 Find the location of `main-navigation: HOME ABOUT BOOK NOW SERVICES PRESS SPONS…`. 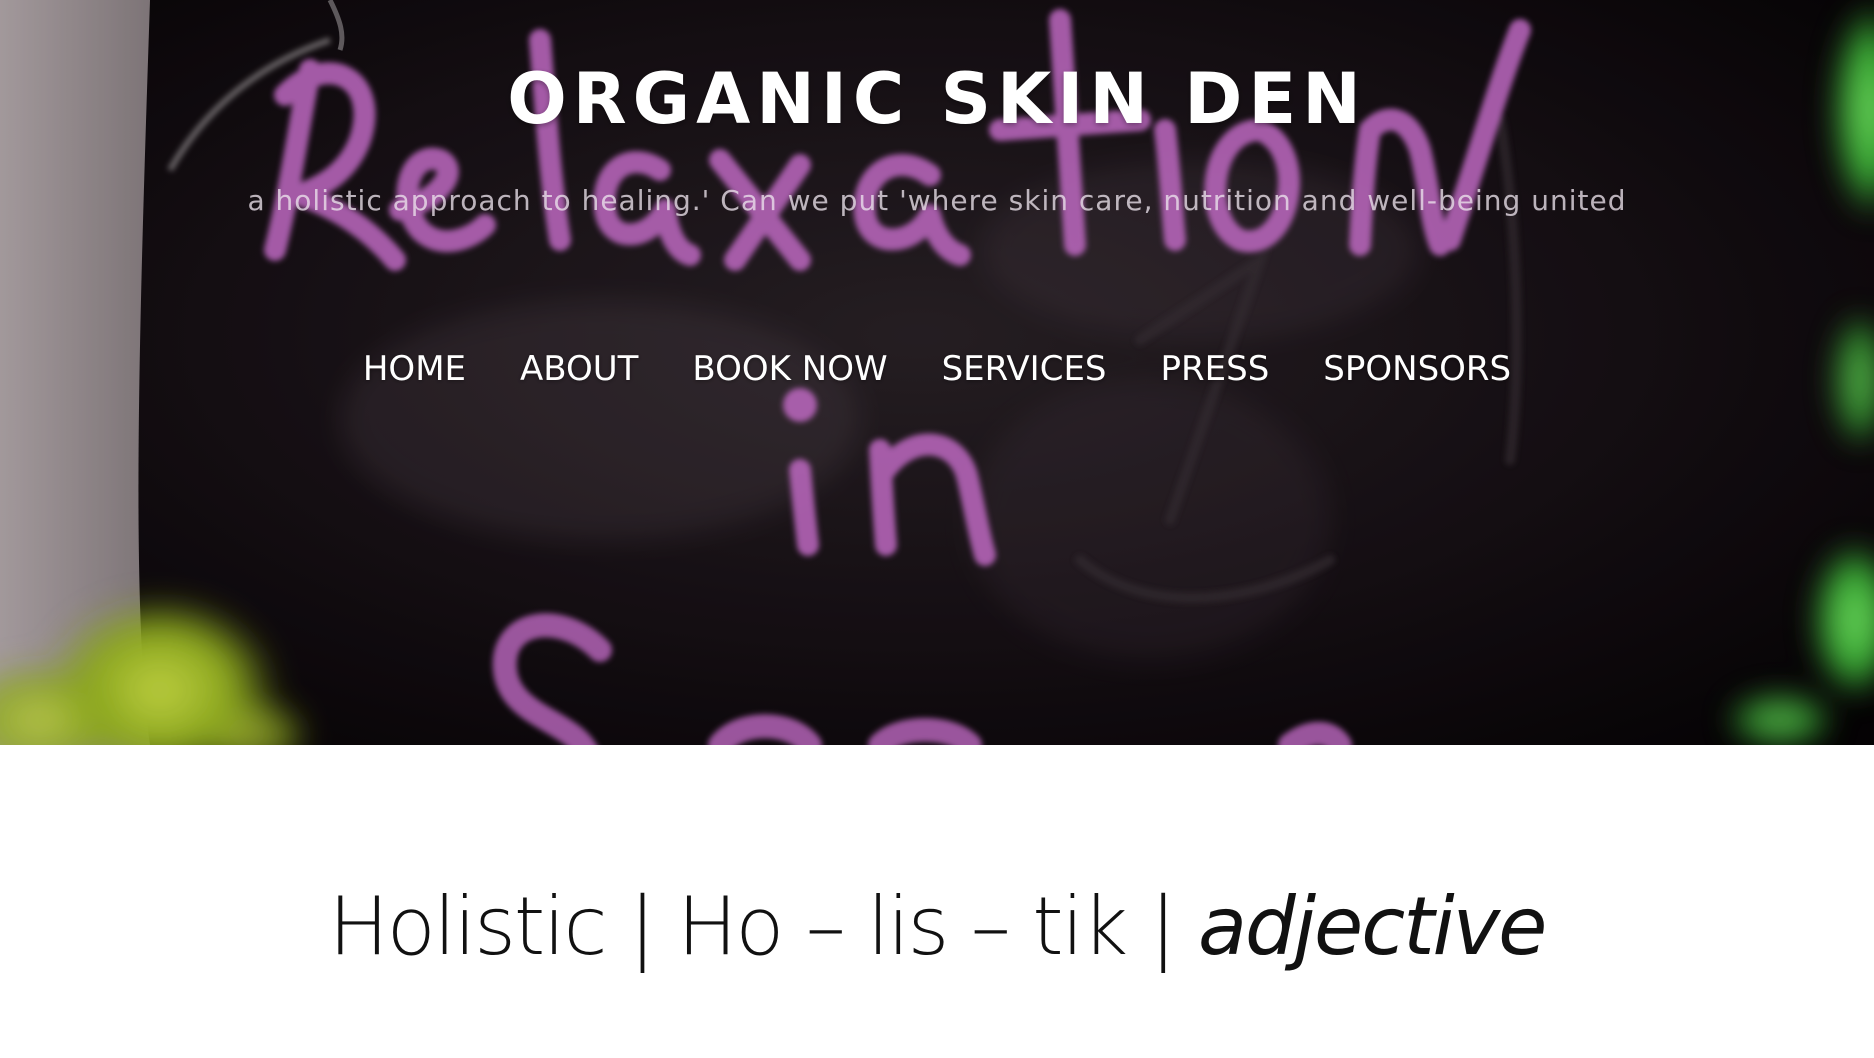

main-navigation: HOME ABOUT BOOK NOW SERVICES PRESS SPONS… is located at coordinates (937, 369).